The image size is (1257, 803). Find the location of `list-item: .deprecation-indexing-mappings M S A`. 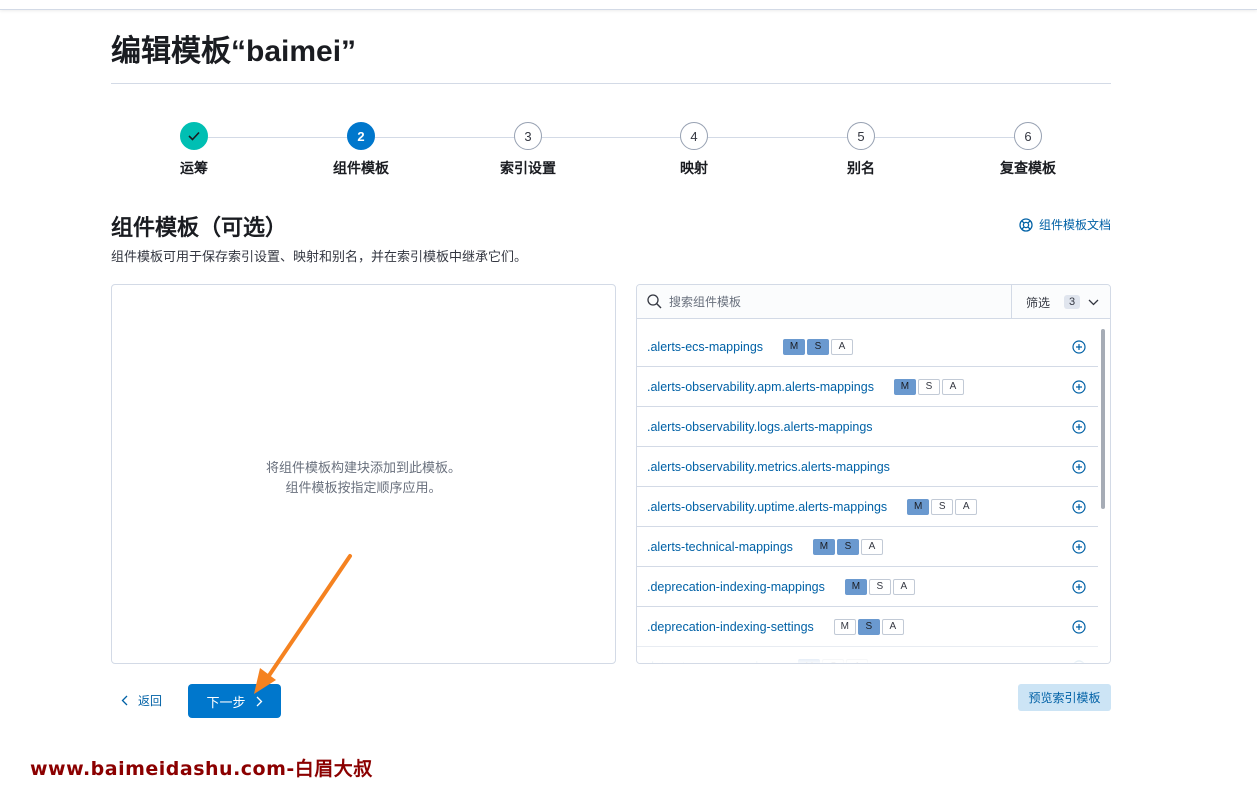

list-item: .deprecation-indexing-mappings M S A is located at coordinates (867, 587).